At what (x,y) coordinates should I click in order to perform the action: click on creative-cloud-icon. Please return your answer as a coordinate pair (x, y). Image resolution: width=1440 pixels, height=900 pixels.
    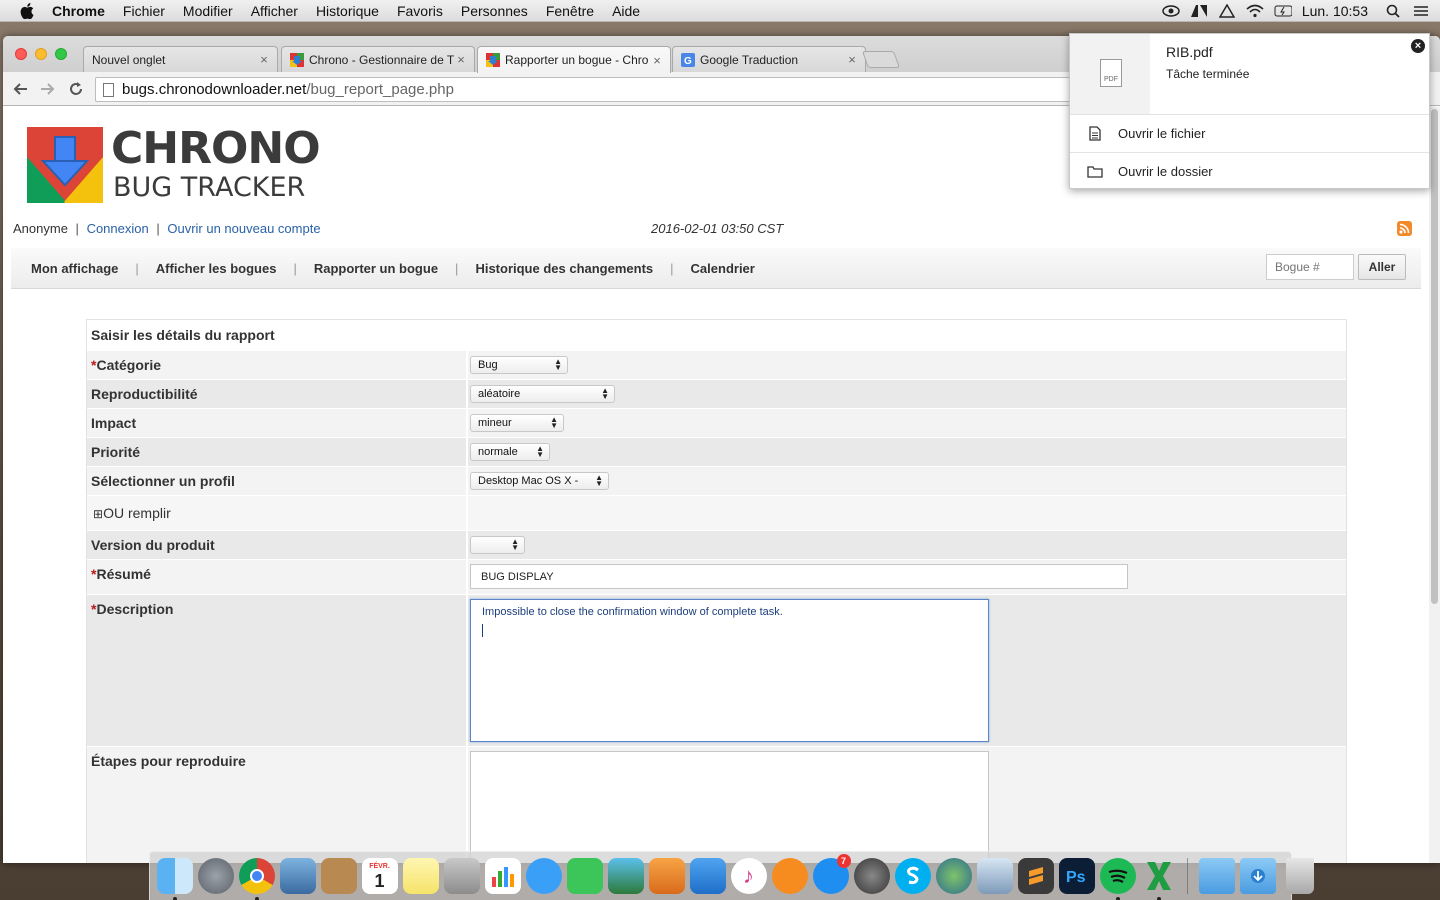
    Looking at the image, I should click on (1171, 11).